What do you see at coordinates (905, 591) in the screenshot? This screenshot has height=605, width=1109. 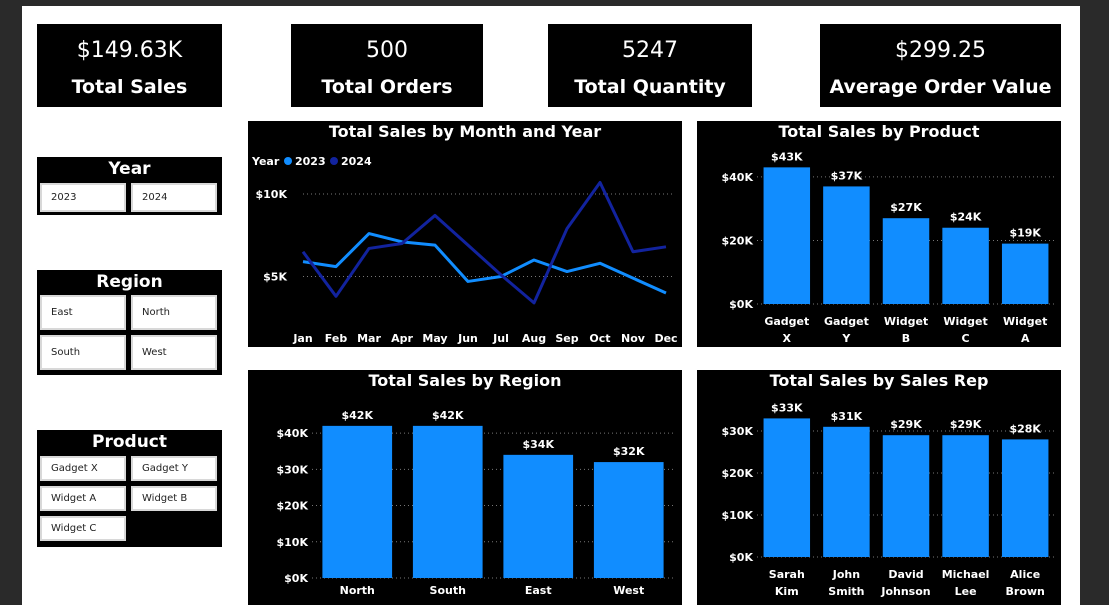 I see `x-tick-label: Johnson` at bounding box center [905, 591].